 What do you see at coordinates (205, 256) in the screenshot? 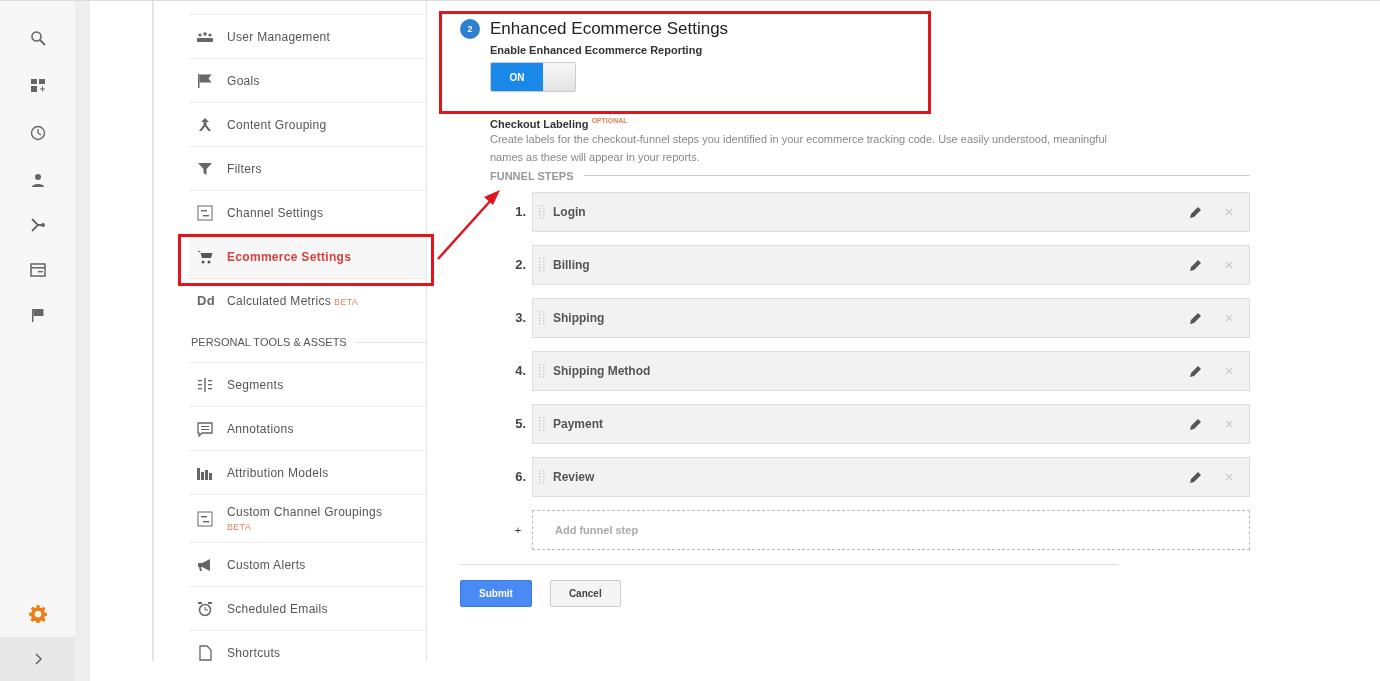
I see `cart-icon` at bounding box center [205, 256].